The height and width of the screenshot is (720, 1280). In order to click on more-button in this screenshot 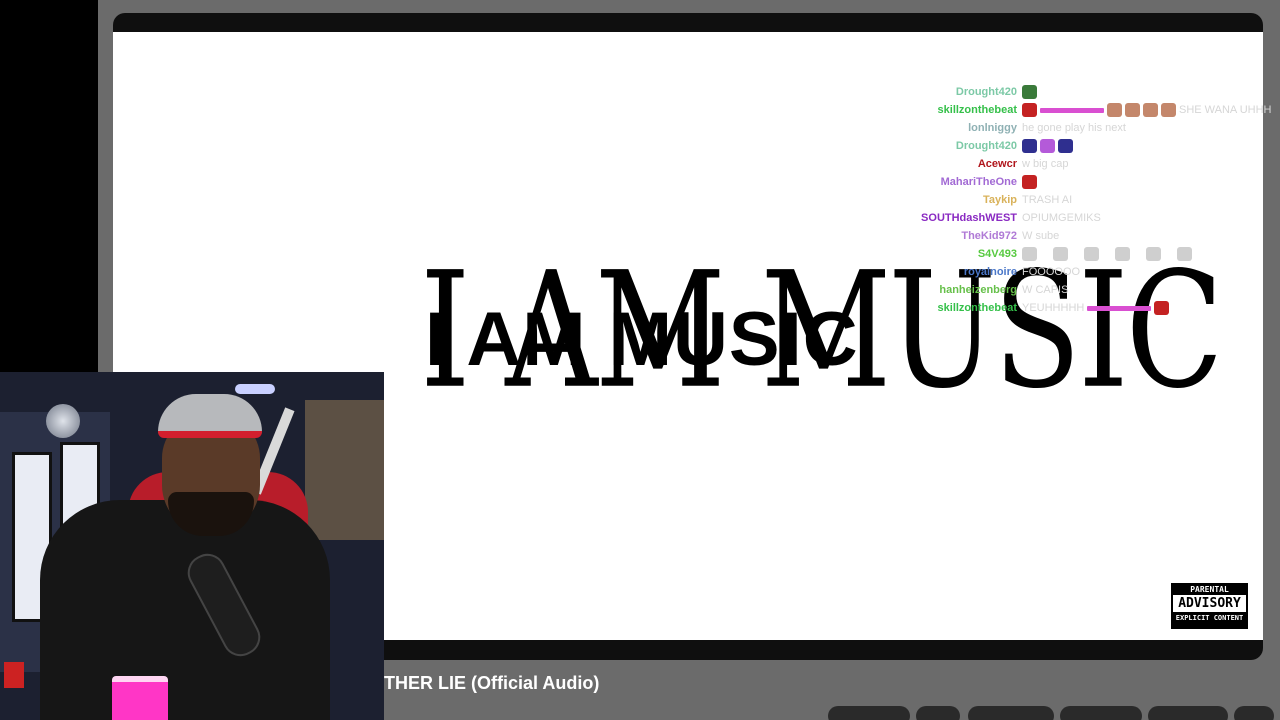, I will do `click(1254, 713)`.